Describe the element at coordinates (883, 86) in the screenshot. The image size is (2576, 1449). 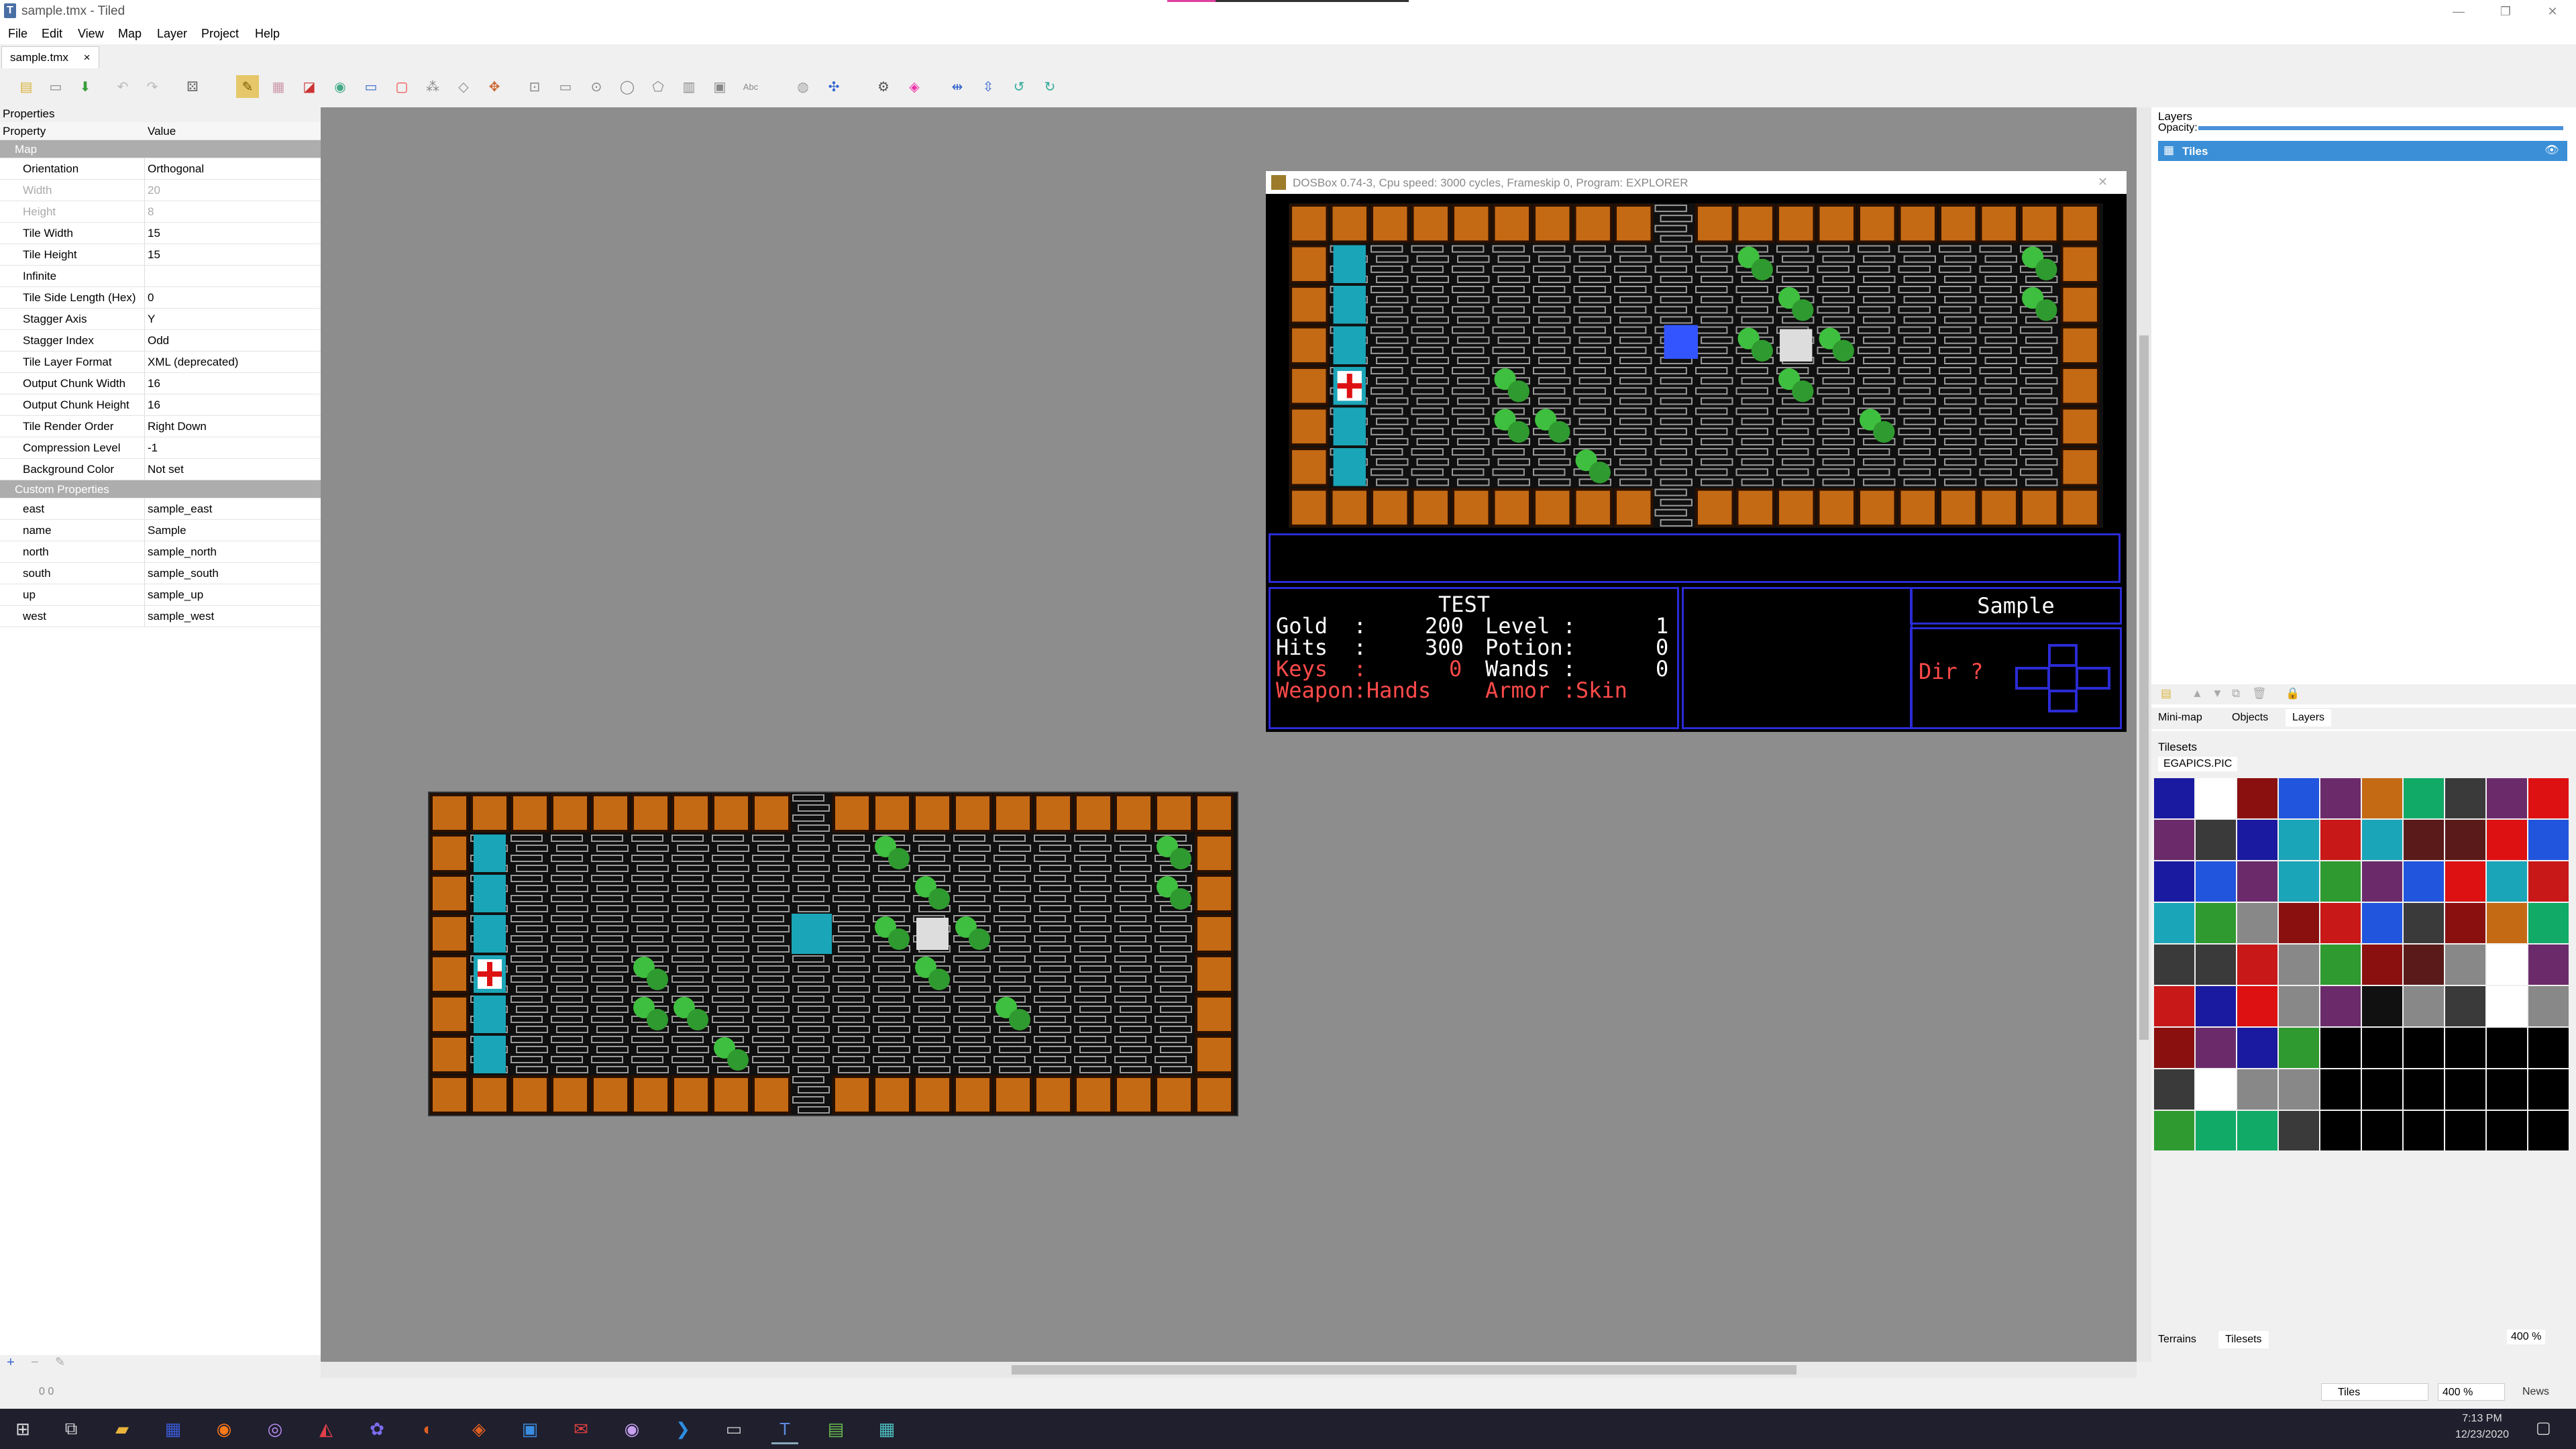
I see `command-icon: ⚙` at that location.